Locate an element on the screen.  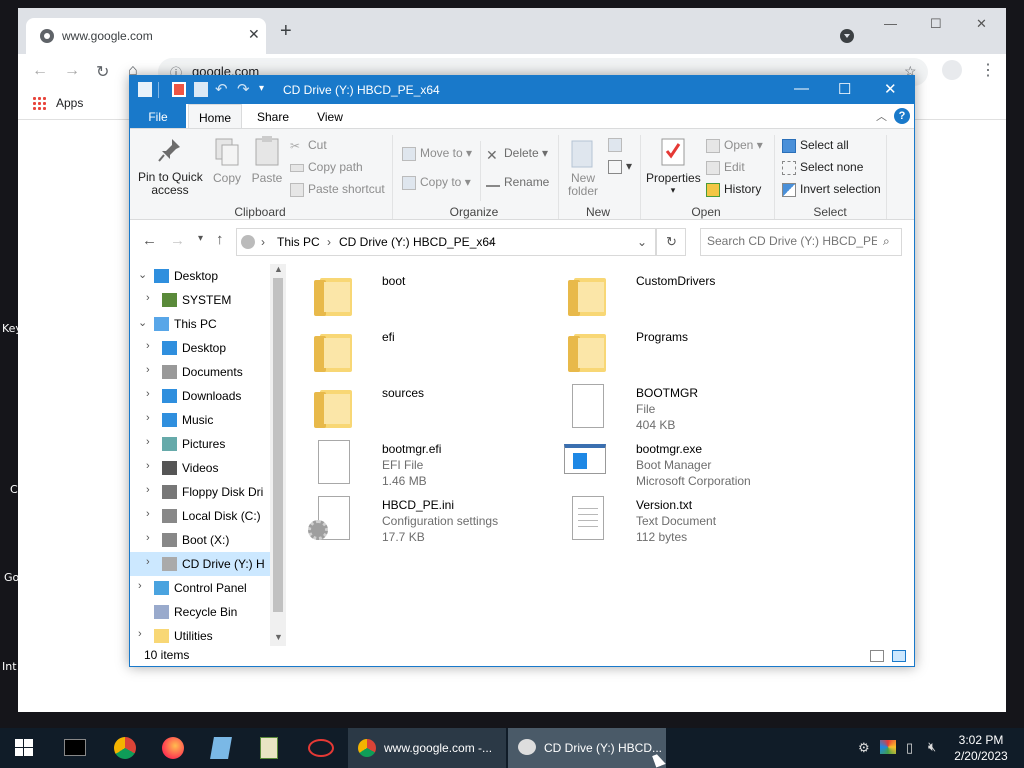
nav-tree-item: › Documents is located at coordinates (200, 372).